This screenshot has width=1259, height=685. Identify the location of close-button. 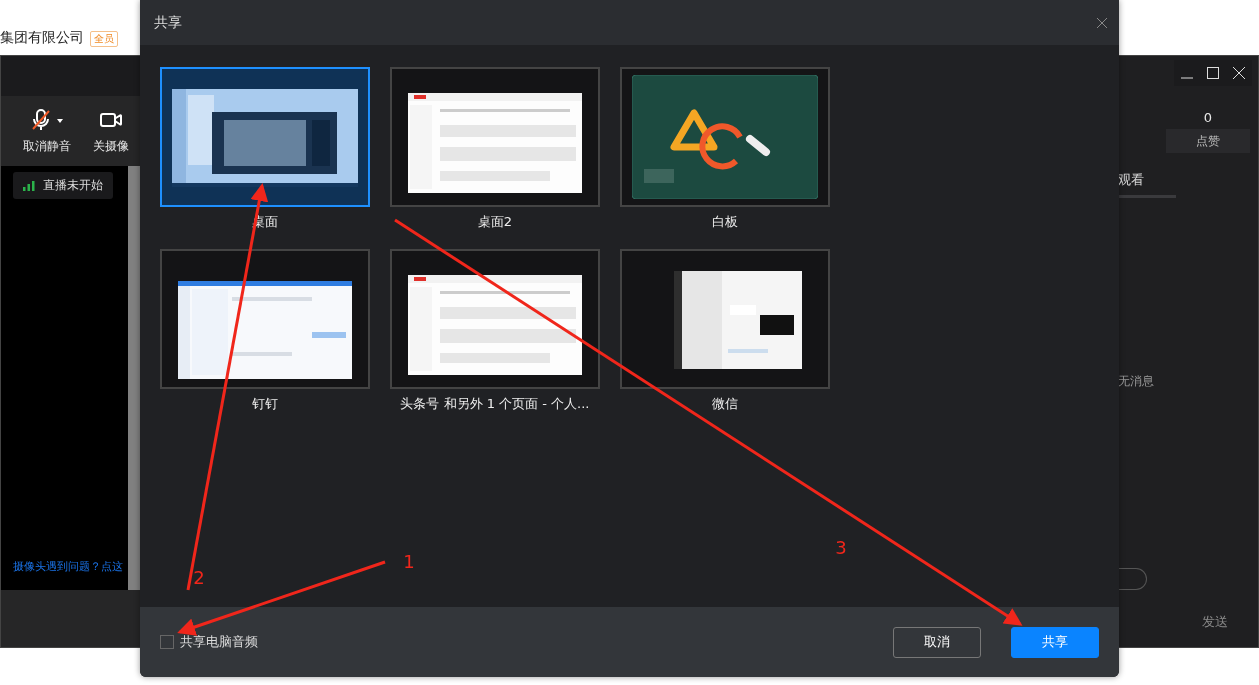
(1239, 73).